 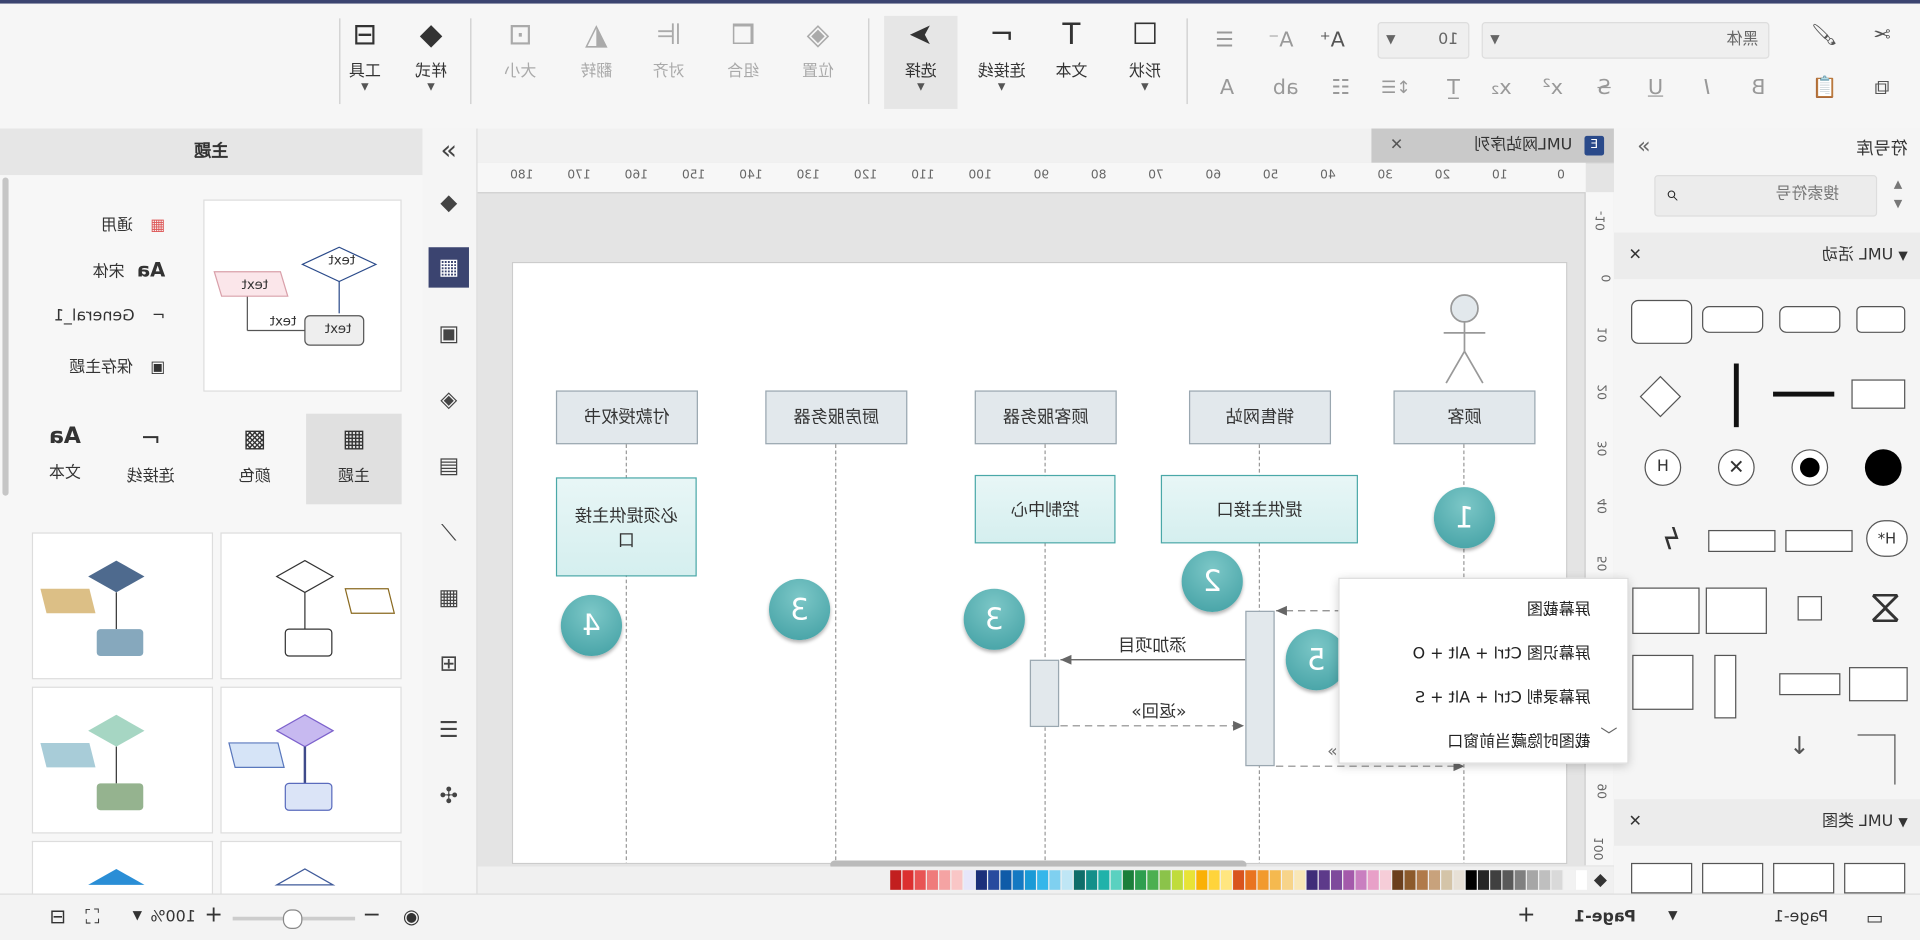 What do you see at coordinates (449, 598) in the screenshot?
I see `table-icon: ▦` at bounding box center [449, 598].